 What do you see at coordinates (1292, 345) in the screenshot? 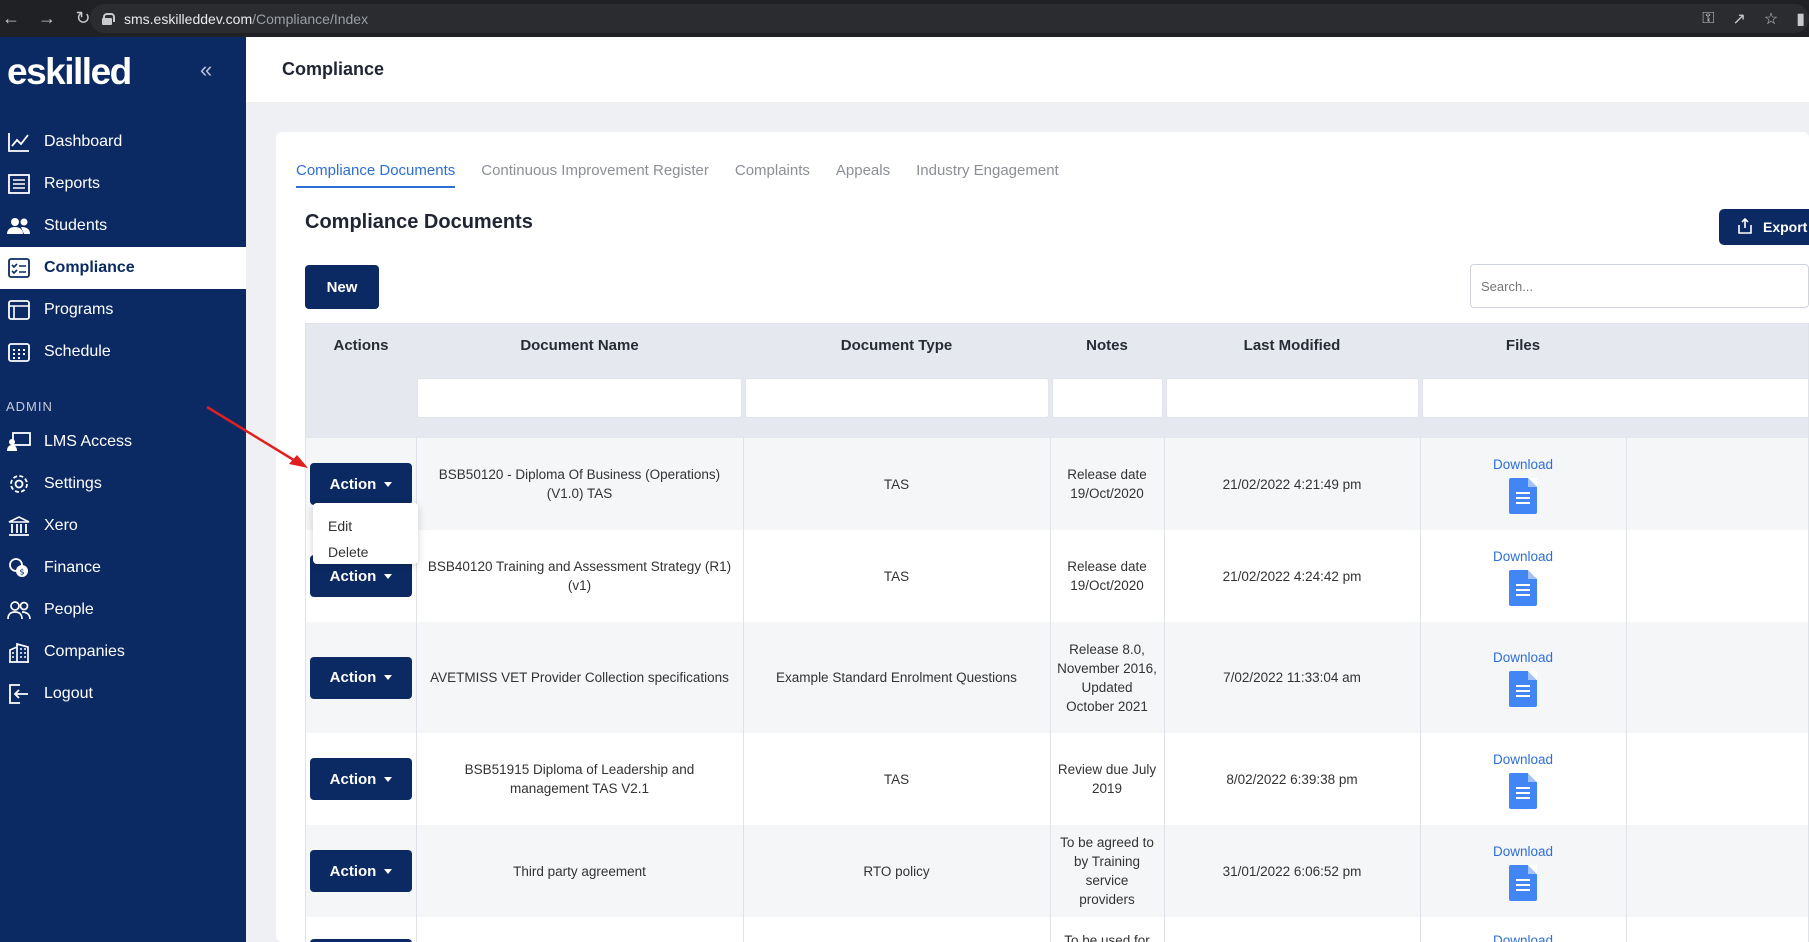
I see `column-header-last-modified: Last Modified` at bounding box center [1292, 345].